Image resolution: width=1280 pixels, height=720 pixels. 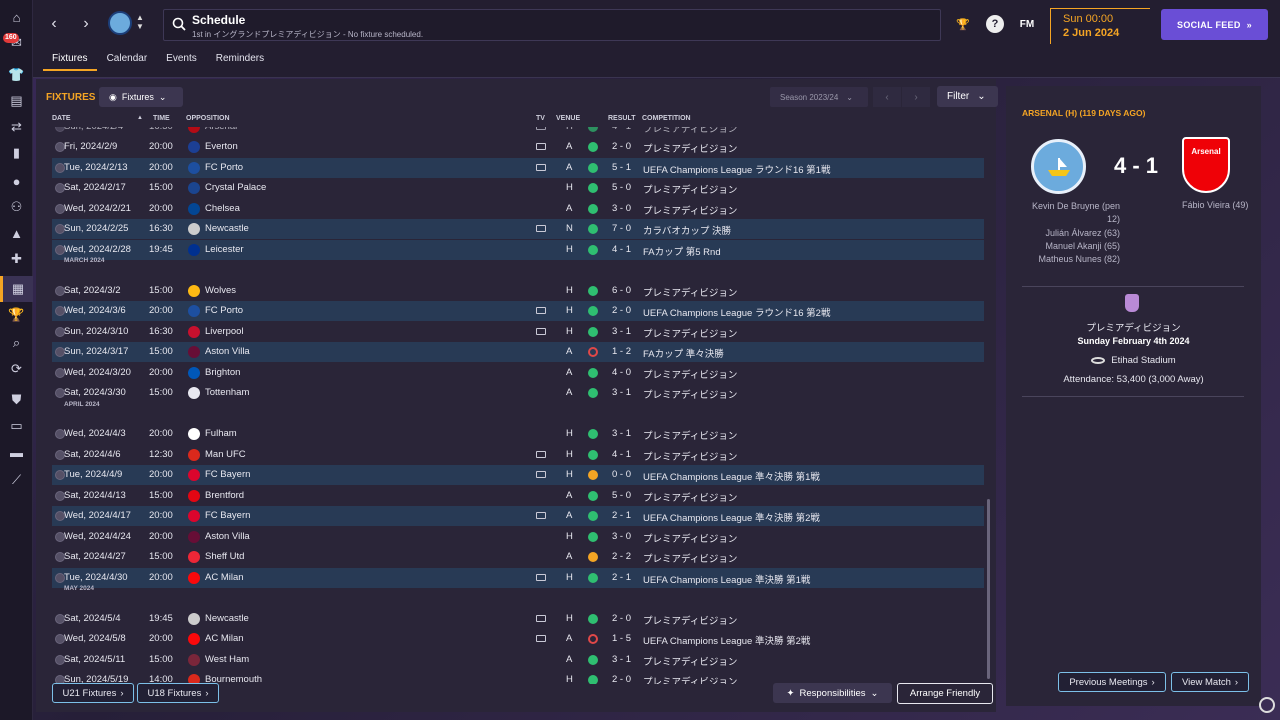 I want to click on fixture-score: 4 - 0, so click(x=621, y=372).